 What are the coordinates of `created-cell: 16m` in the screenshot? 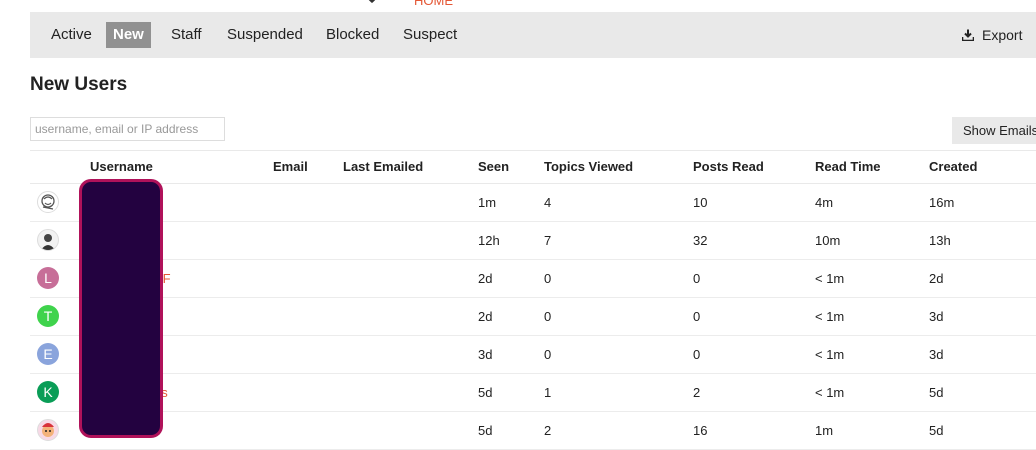 It's located at (942, 202).